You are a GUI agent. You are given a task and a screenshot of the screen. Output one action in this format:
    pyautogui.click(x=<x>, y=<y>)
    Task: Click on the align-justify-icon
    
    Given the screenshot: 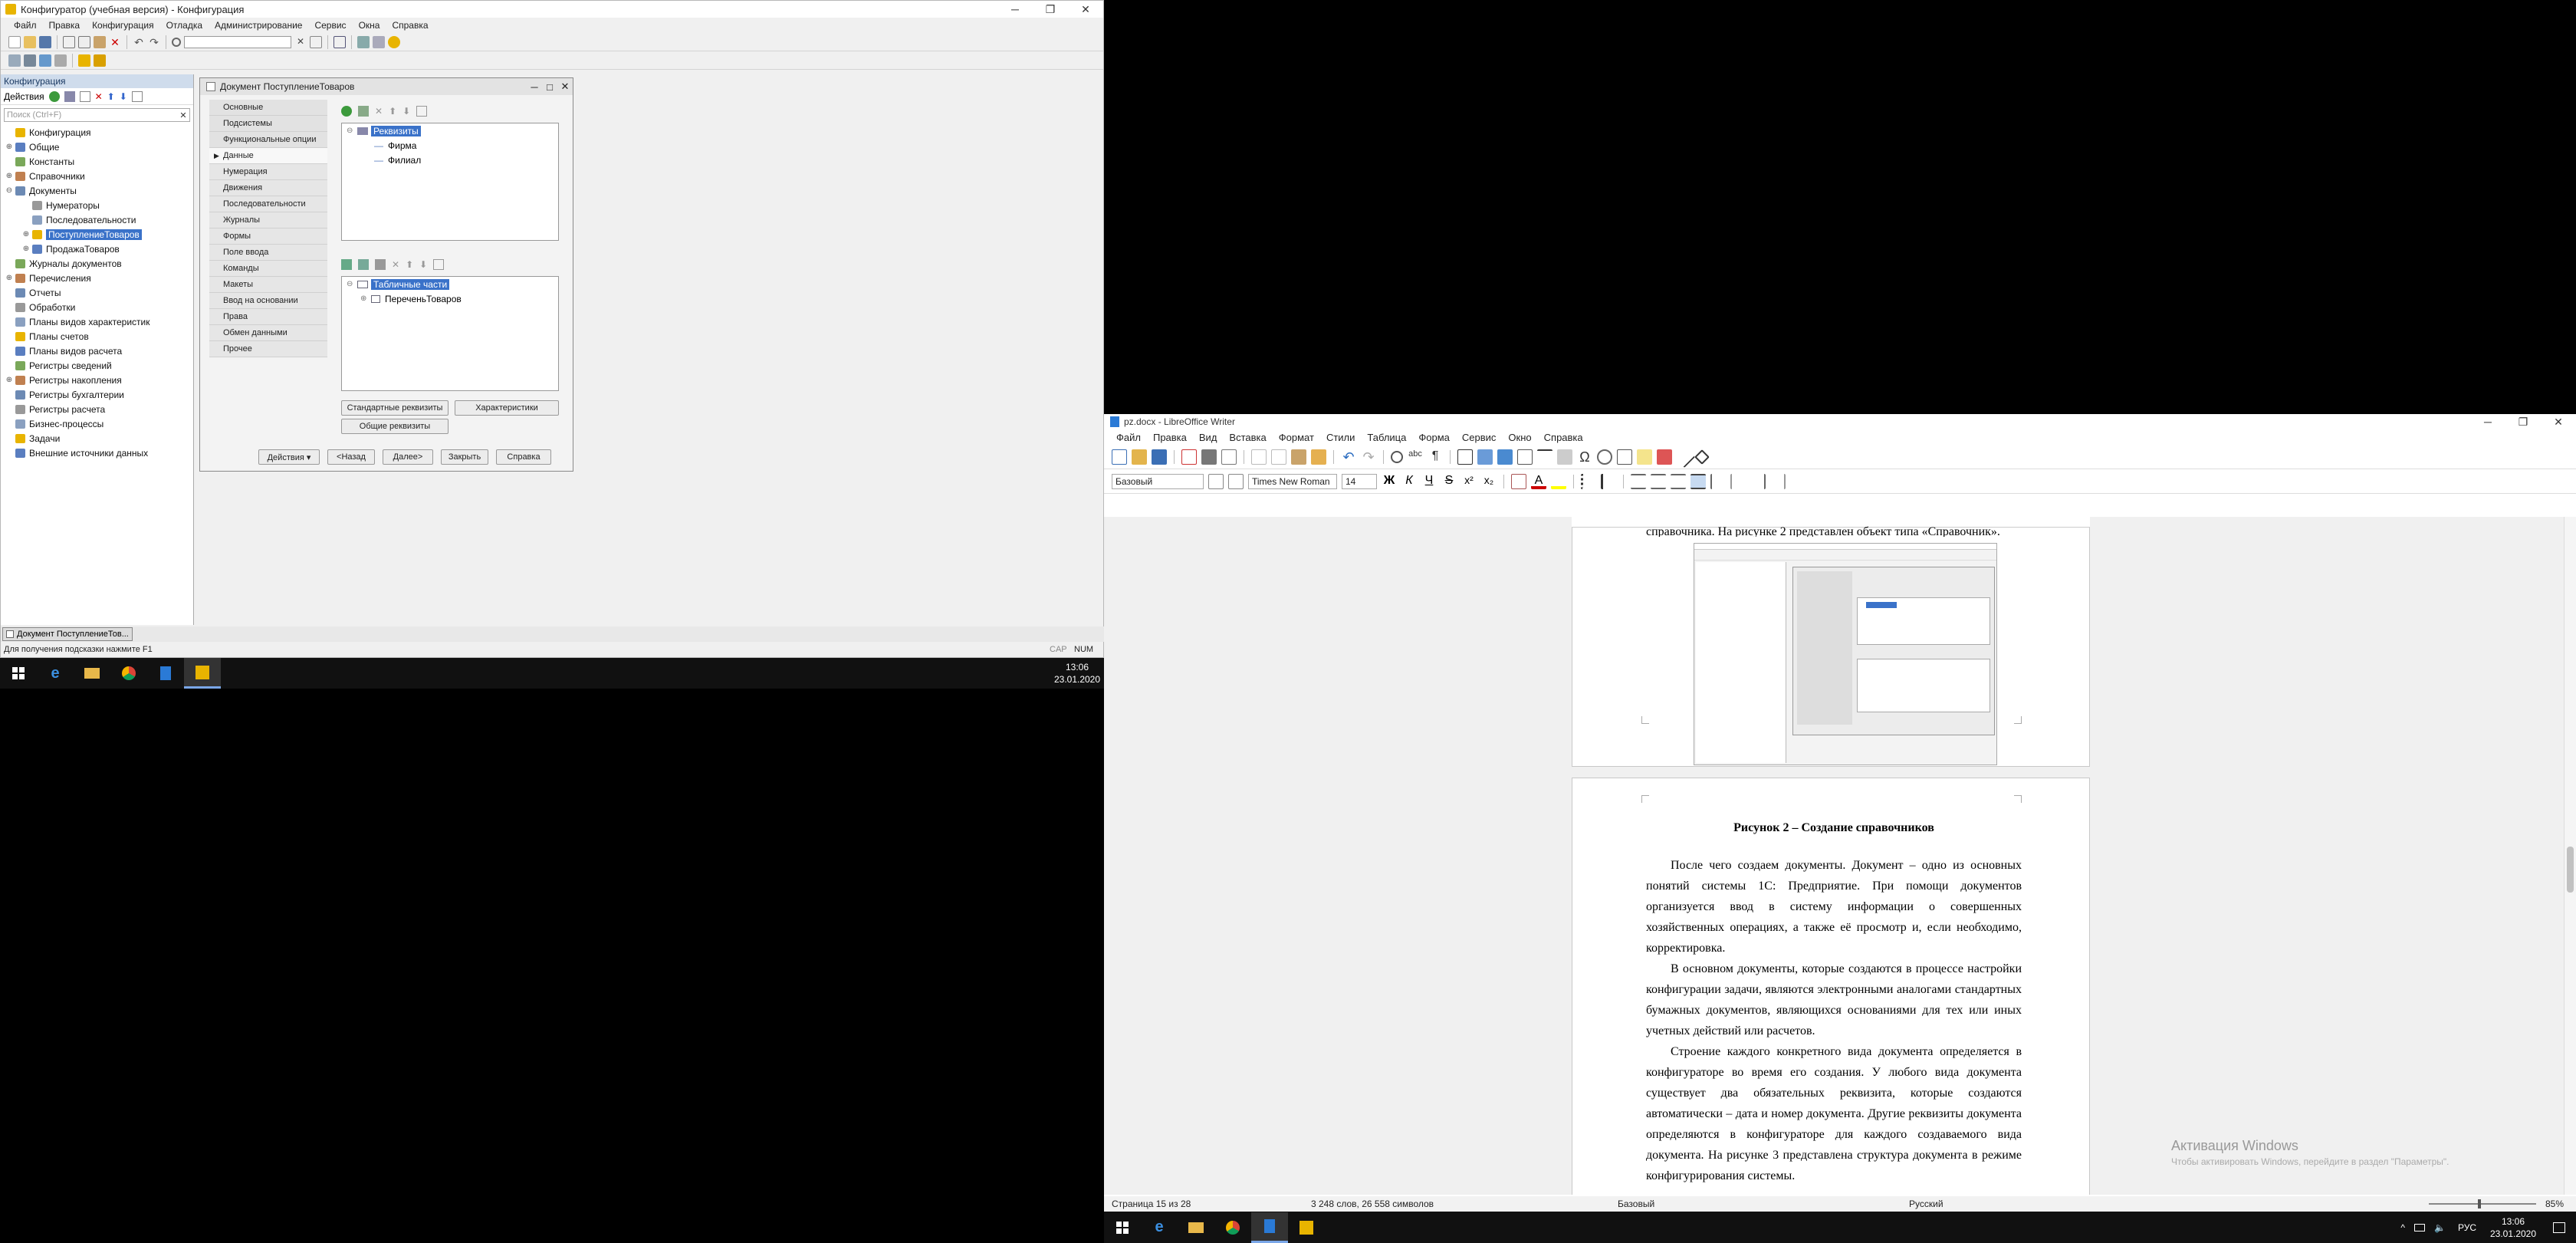 What is the action you would take?
    pyautogui.click(x=1698, y=481)
    